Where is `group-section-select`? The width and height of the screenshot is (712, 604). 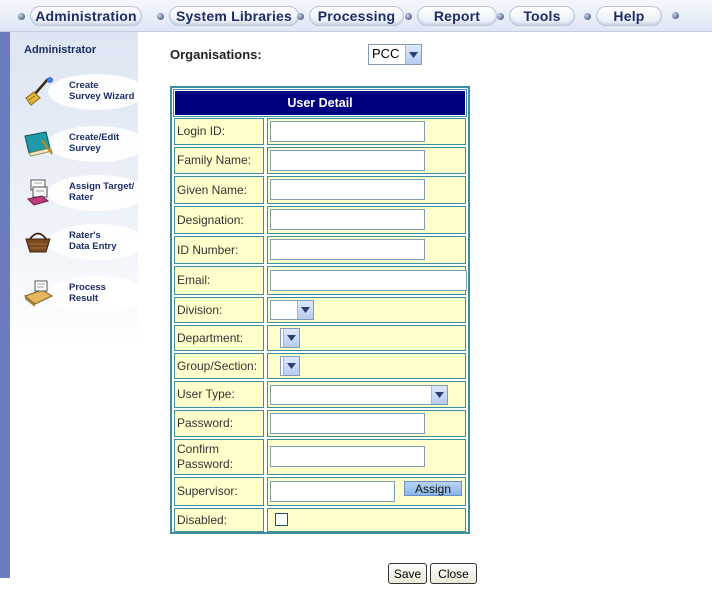
group-section-select is located at coordinates (290, 366).